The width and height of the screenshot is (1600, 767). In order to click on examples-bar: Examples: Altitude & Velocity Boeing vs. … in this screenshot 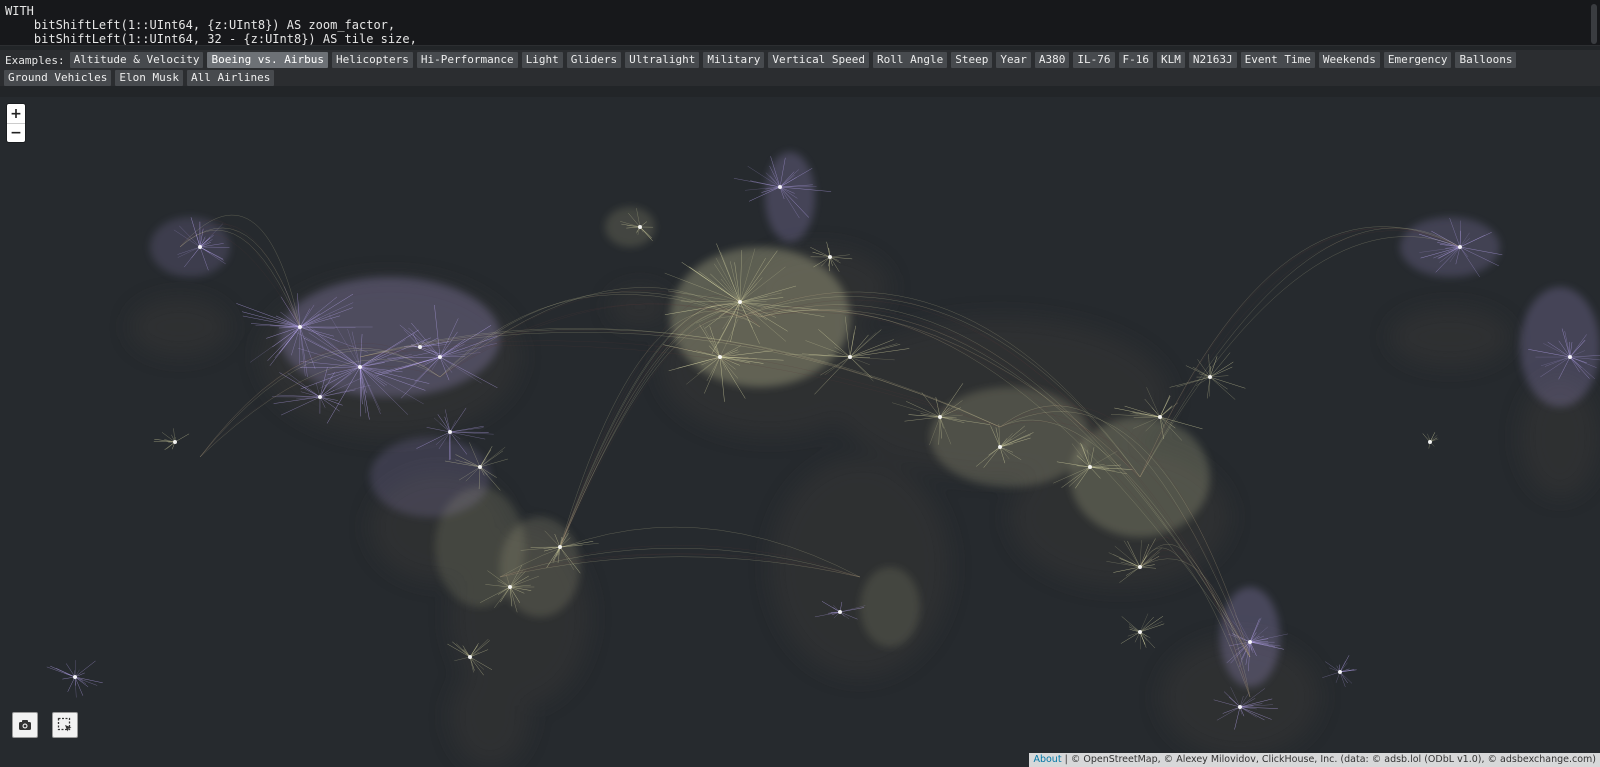, I will do `click(800, 68)`.